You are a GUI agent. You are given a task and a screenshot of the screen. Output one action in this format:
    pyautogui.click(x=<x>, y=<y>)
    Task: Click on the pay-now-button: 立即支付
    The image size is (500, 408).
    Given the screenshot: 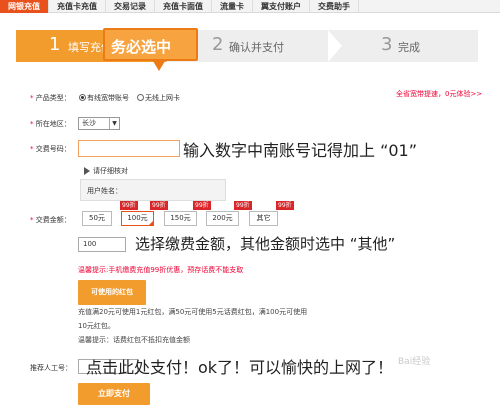 What is the action you would take?
    pyautogui.click(x=114, y=394)
    